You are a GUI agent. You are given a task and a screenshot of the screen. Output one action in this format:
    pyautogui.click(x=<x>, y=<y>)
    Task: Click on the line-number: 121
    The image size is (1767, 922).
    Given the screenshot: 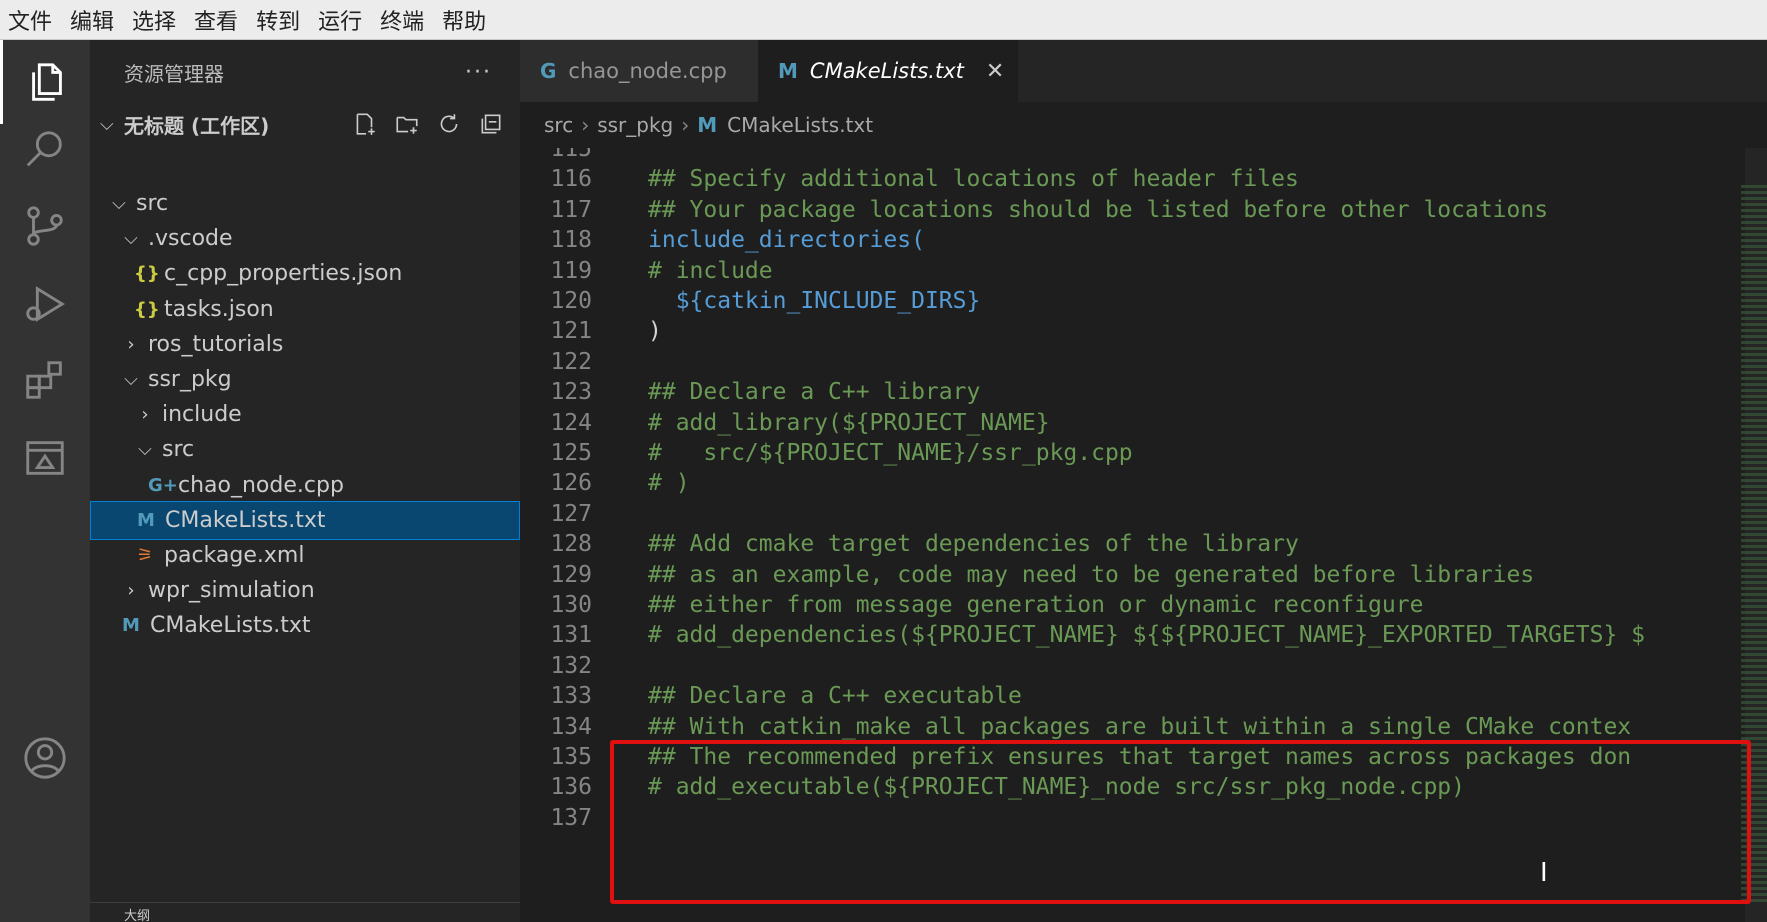 What is the action you would take?
    pyautogui.click(x=571, y=331)
    